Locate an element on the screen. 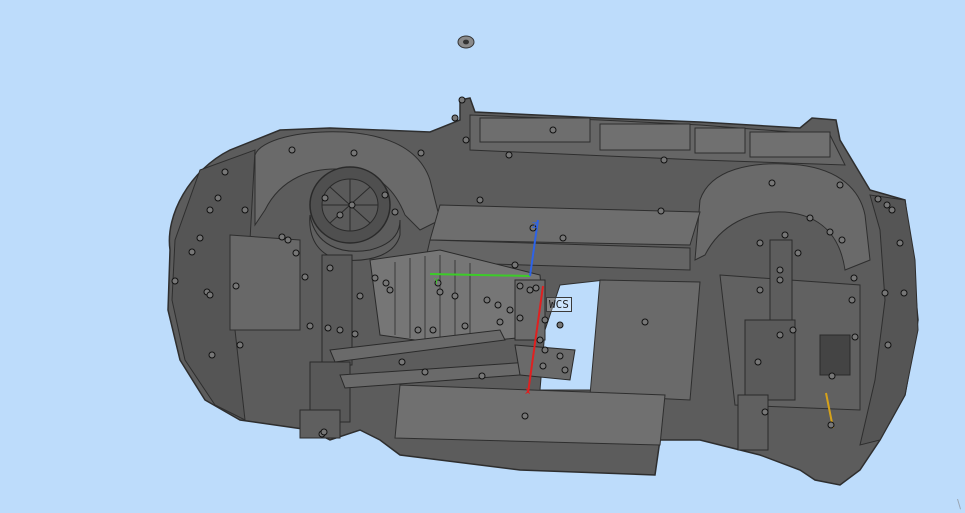 The height and width of the screenshot is (513, 965). wcs-y-letter: Y is located at coordinates (436, 281).